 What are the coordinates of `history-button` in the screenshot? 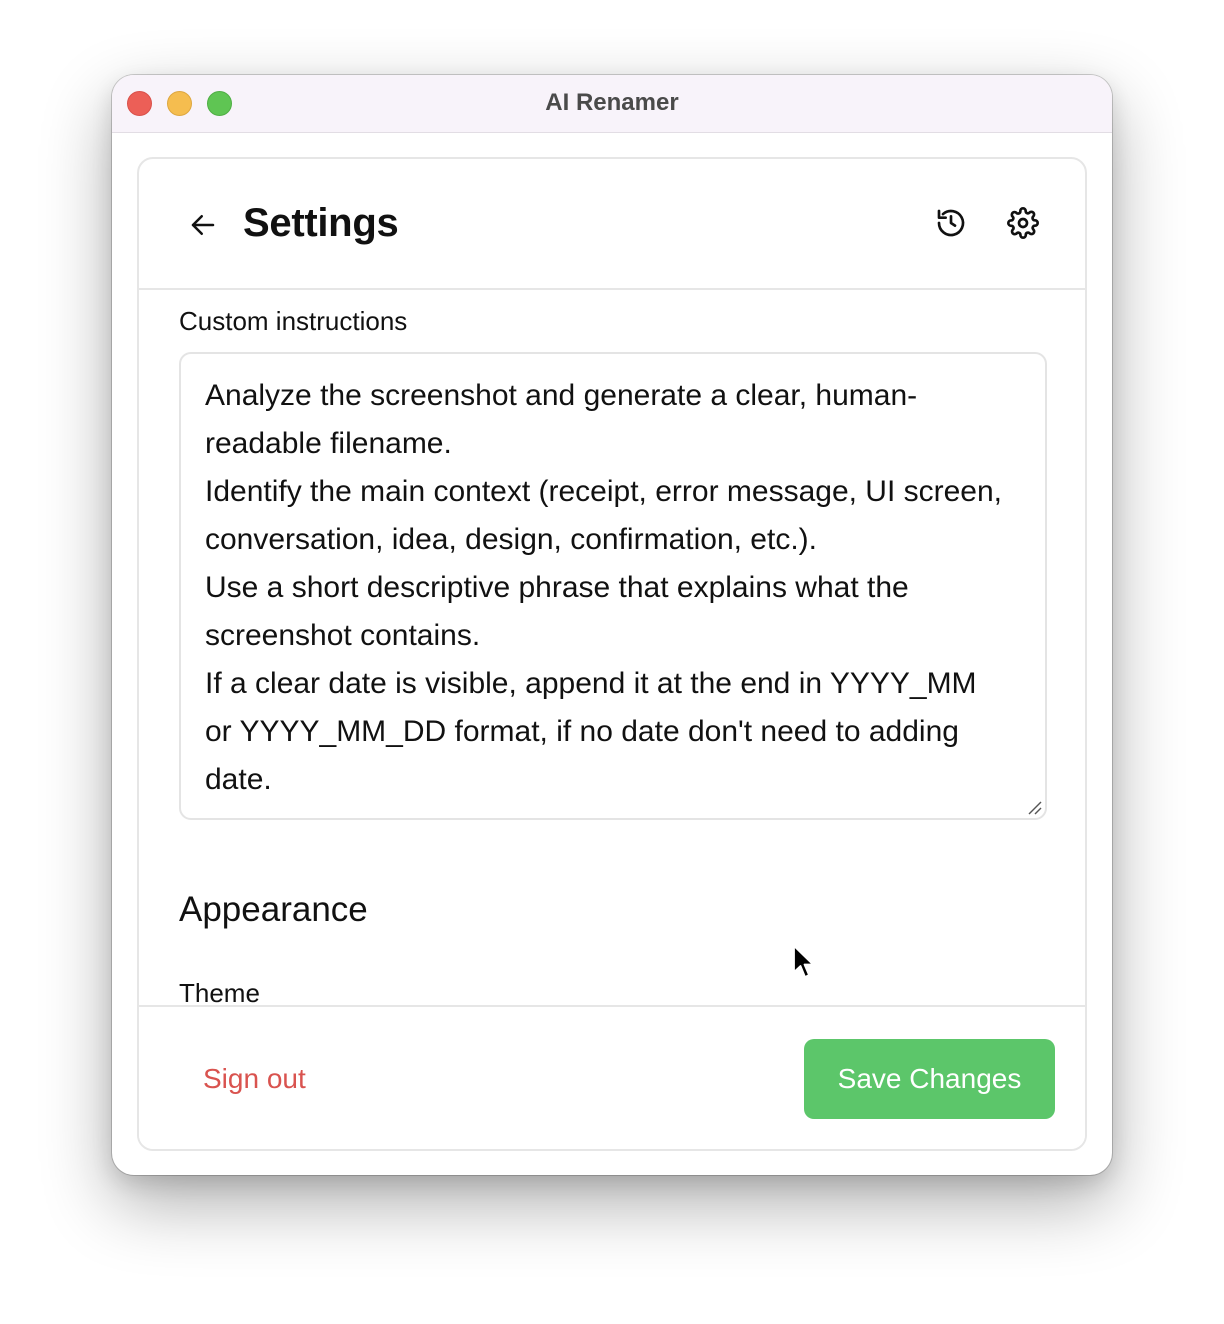 It's located at (951, 223).